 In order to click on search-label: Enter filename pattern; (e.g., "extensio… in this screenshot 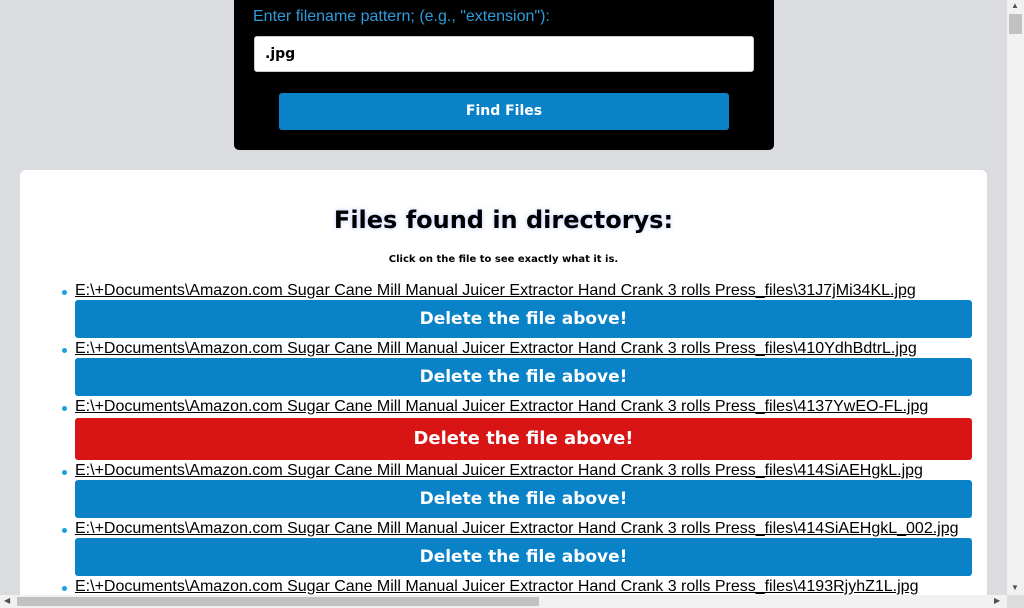, I will do `click(401, 16)`.